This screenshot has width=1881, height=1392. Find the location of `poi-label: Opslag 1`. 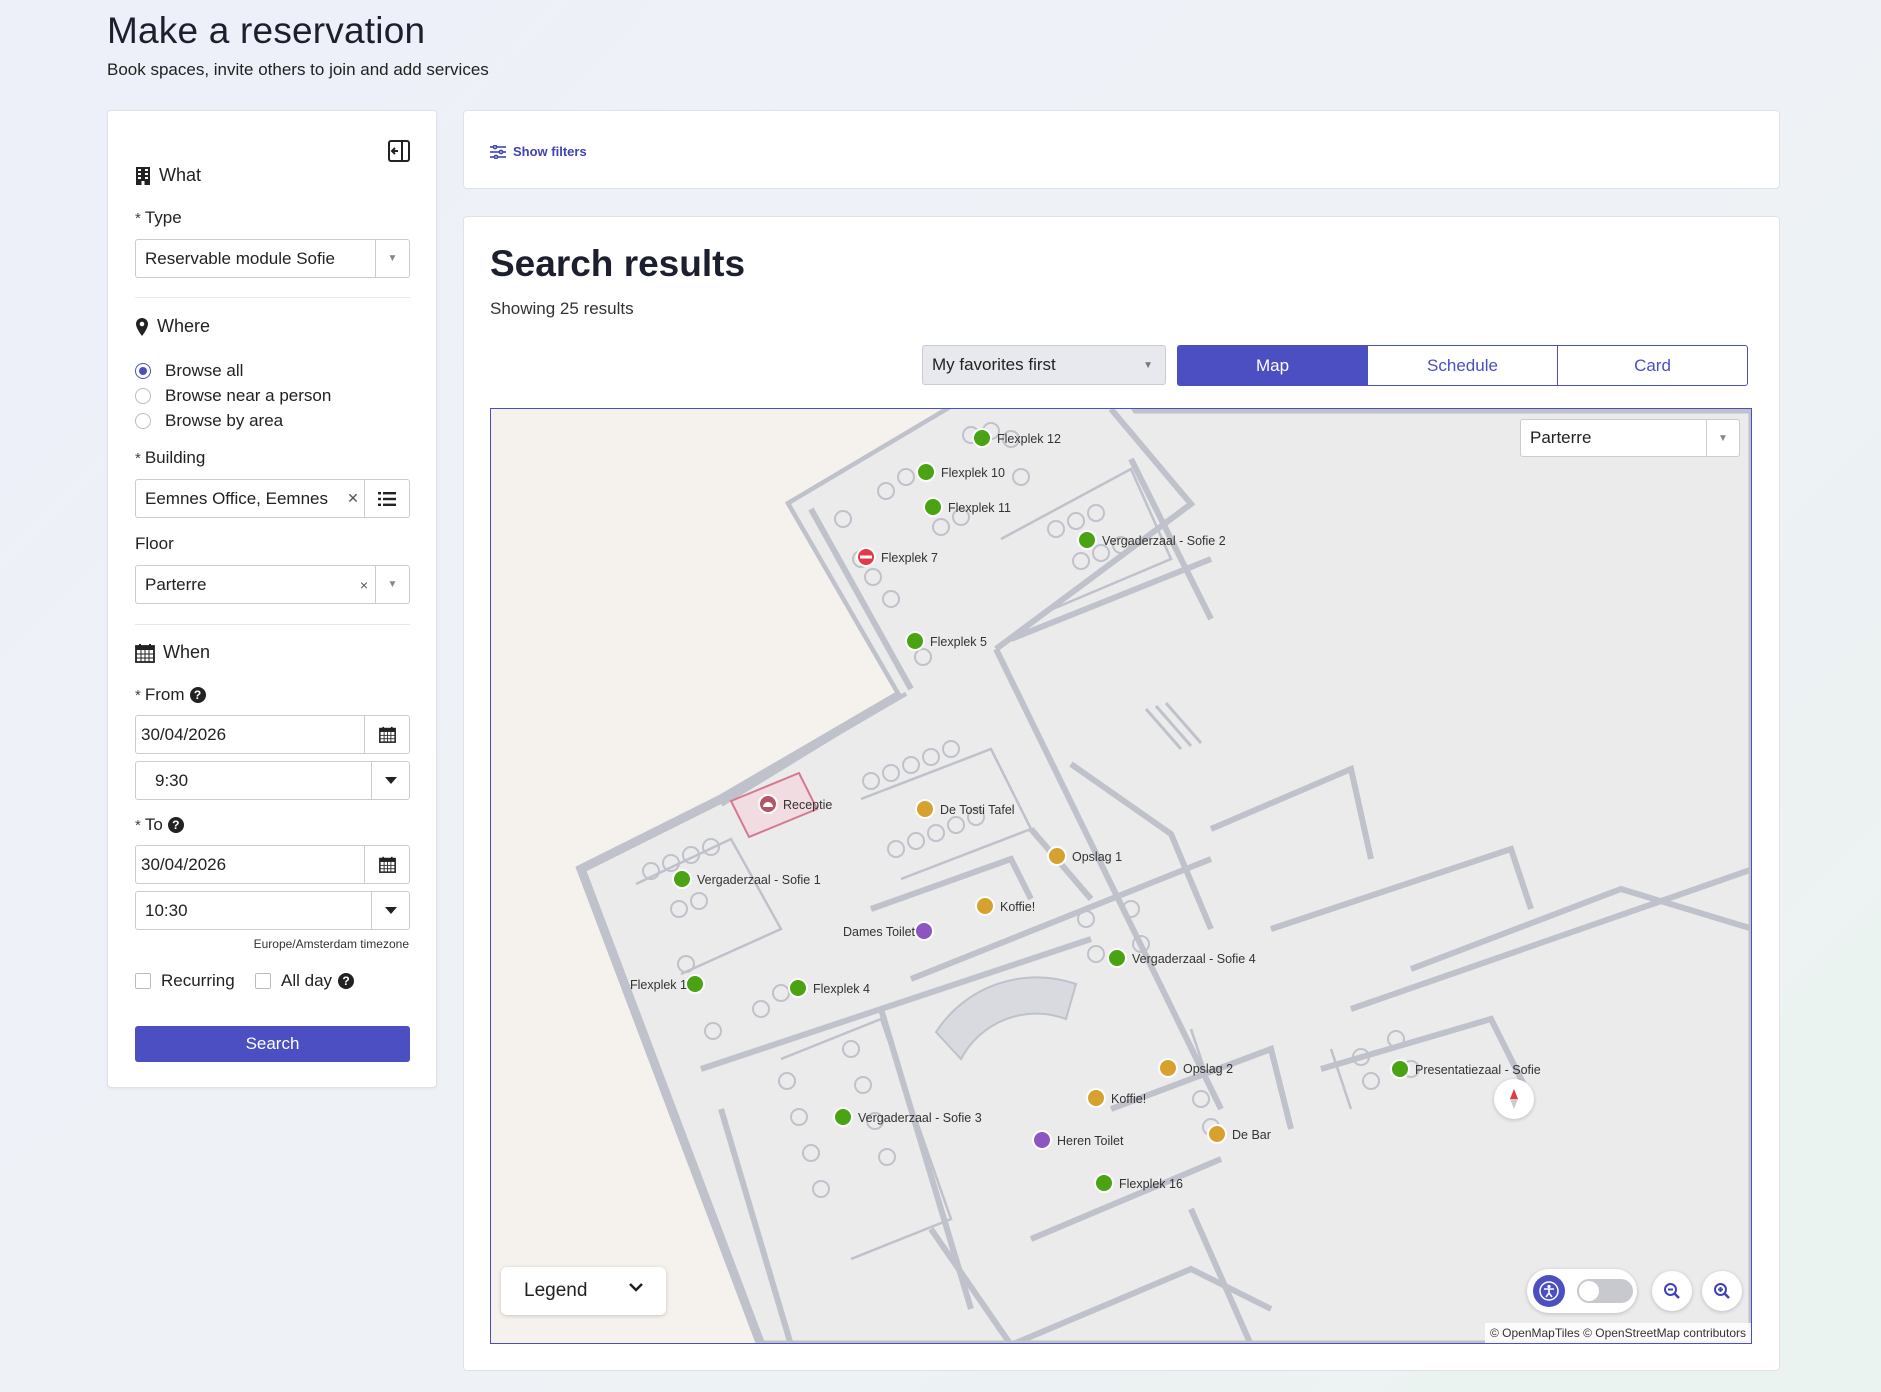

poi-label: Opslag 1 is located at coordinates (1097, 857).